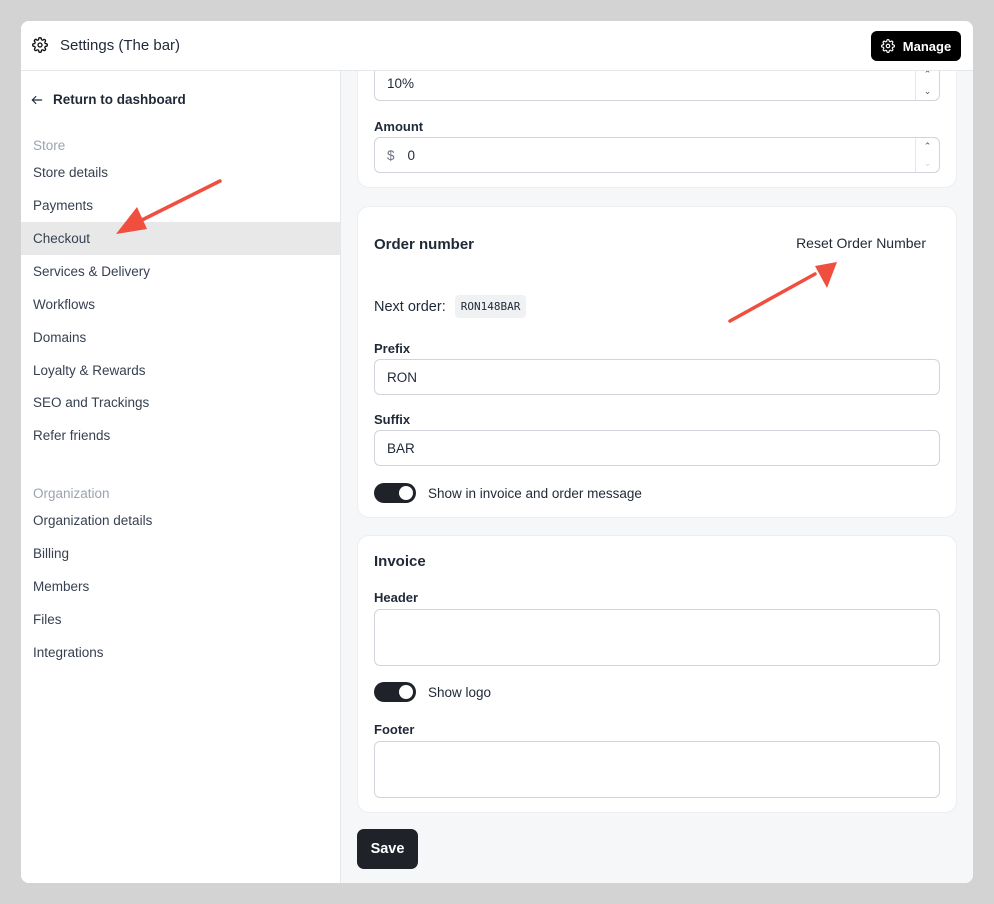  What do you see at coordinates (180, 619) in the screenshot?
I see `sidebar-item-files: Files` at bounding box center [180, 619].